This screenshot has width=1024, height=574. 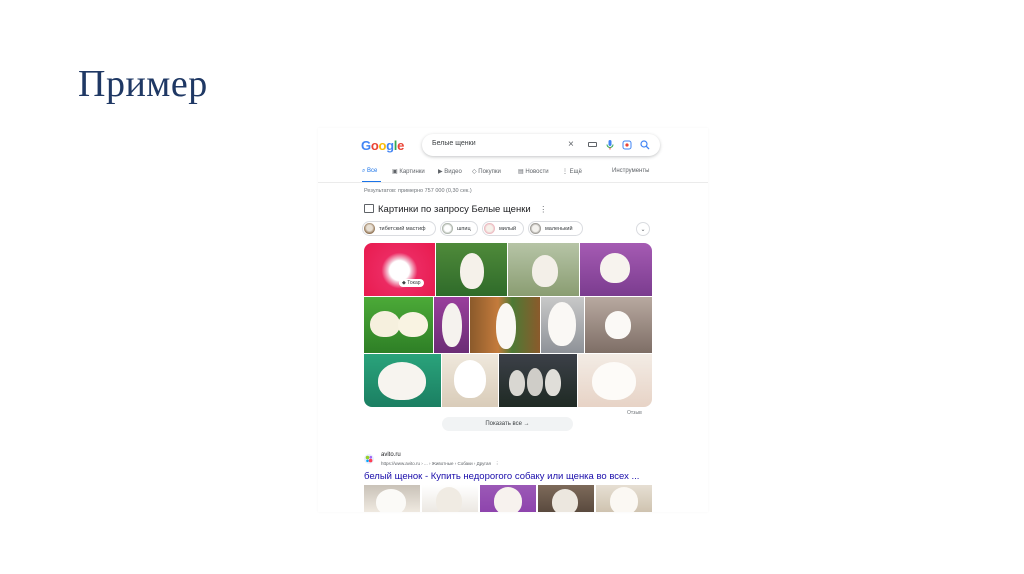 I want to click on slide-title: Пример, so click(x=143, y=84).